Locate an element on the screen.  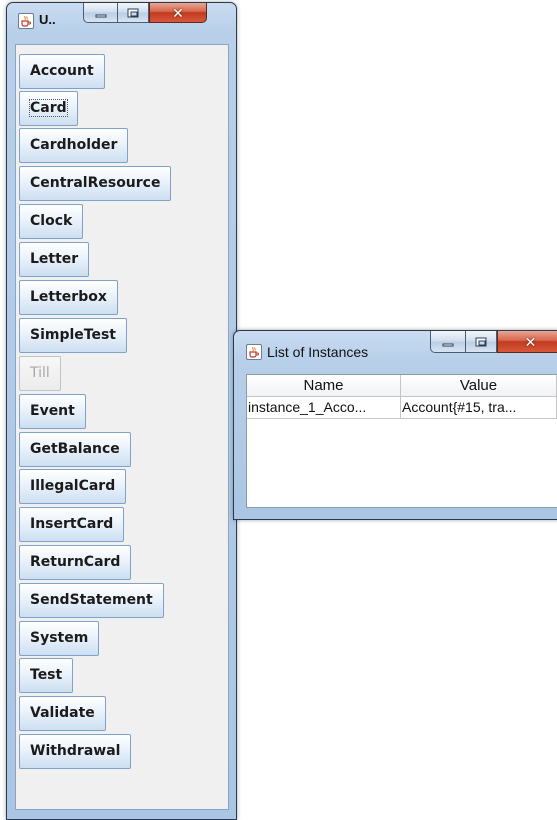
class-button-cardholder: Cardholder is located at coordinates (74, 145).